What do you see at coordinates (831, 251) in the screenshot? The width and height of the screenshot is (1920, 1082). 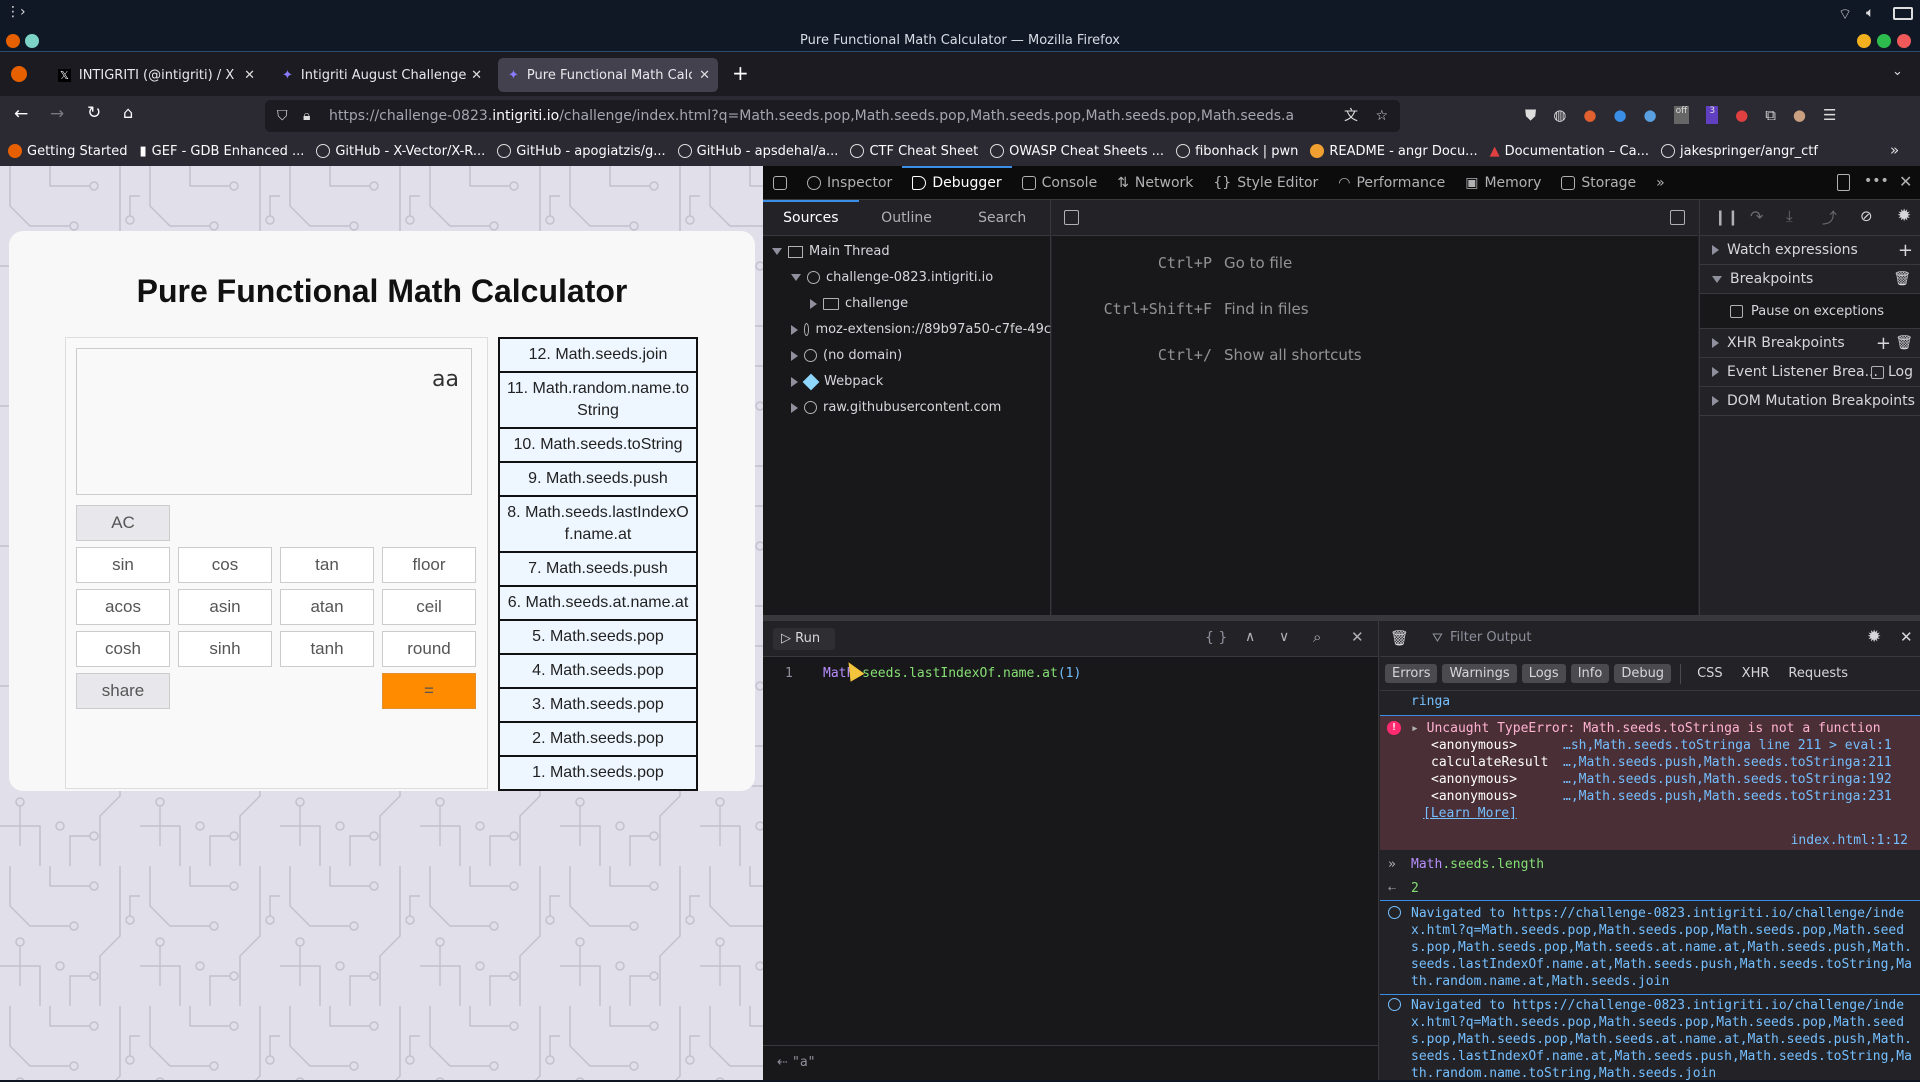 I see `tree-main-thread: Main Thread` at bounding box center [831, 251].